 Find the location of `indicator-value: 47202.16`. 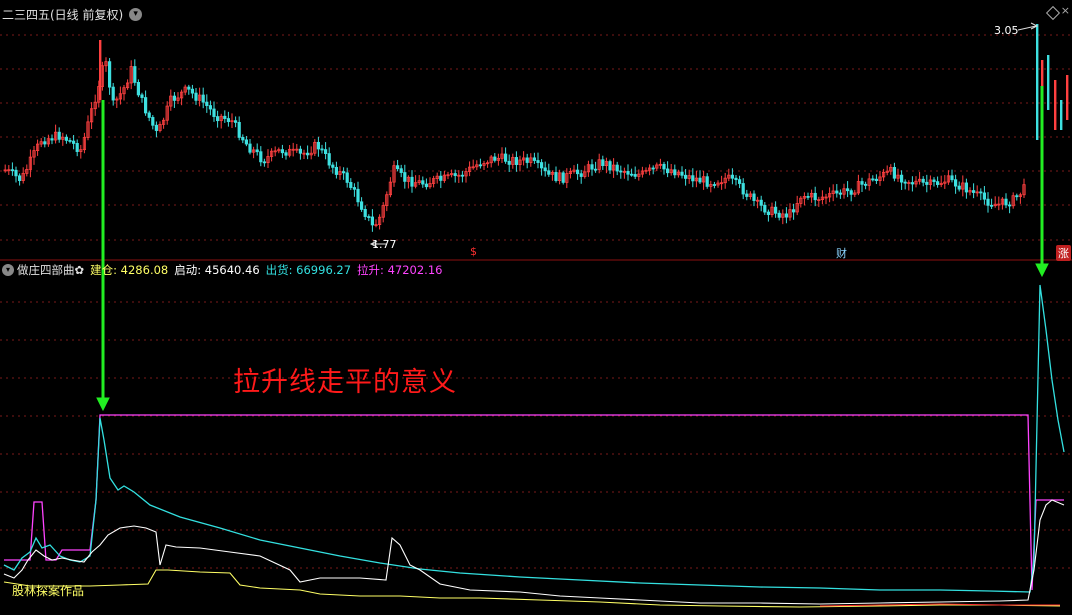

indicator-value: 47202.16 is located at coordinates (415, 270).